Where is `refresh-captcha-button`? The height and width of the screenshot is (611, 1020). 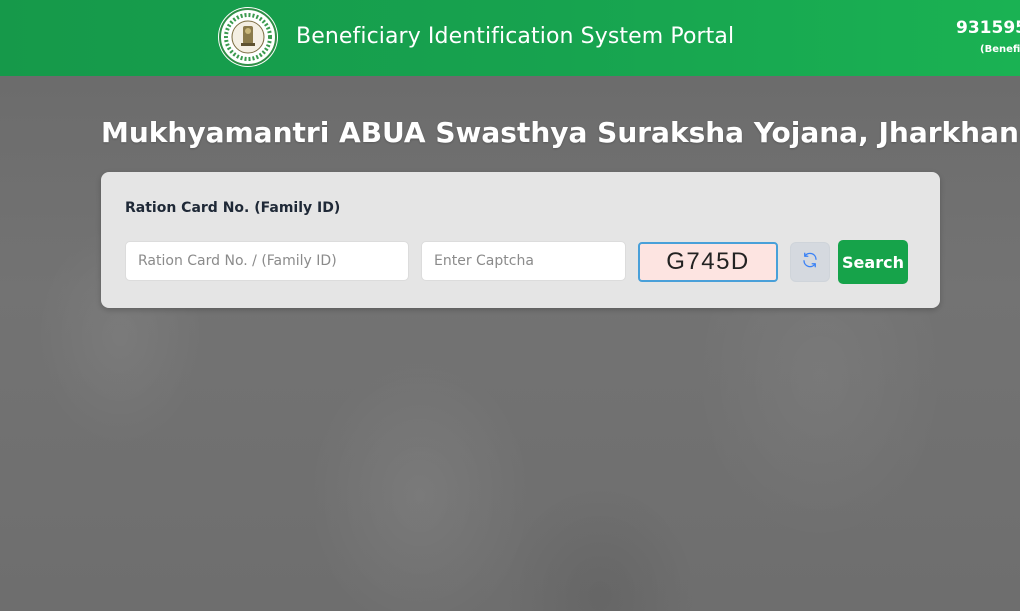
refresh-captcha-button is located at coordinates (810, 262).